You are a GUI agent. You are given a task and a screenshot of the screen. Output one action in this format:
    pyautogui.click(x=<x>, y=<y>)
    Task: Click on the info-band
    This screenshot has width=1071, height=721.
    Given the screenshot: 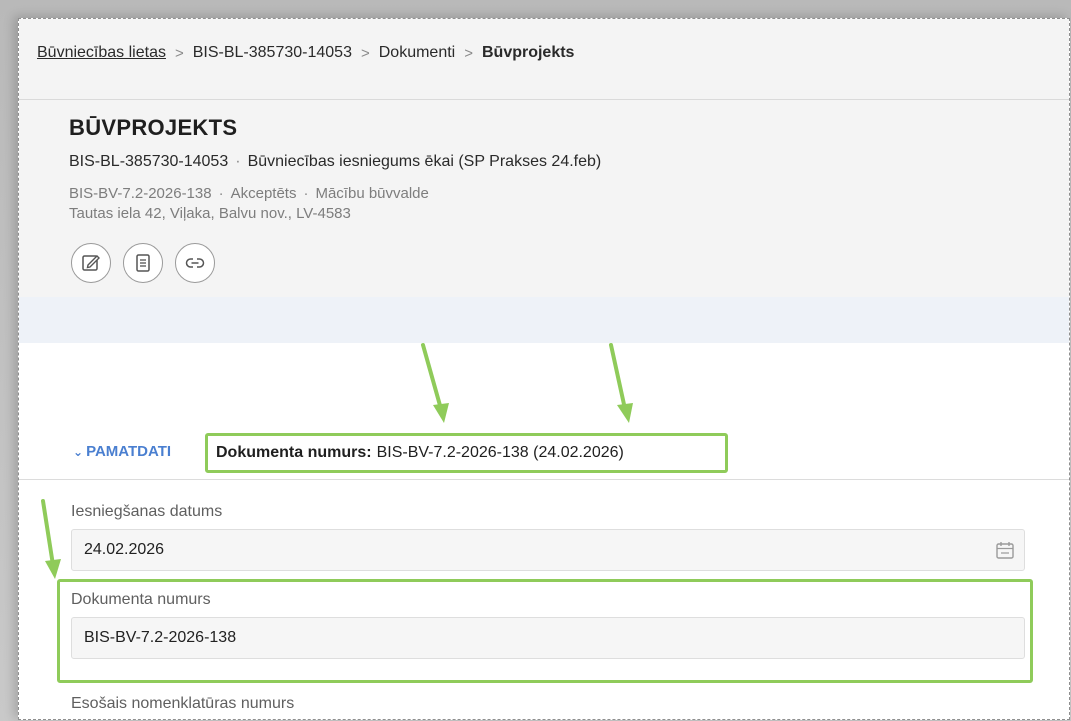 What is the action you would take?
    pyautogui.click(x=544, y=320)
    